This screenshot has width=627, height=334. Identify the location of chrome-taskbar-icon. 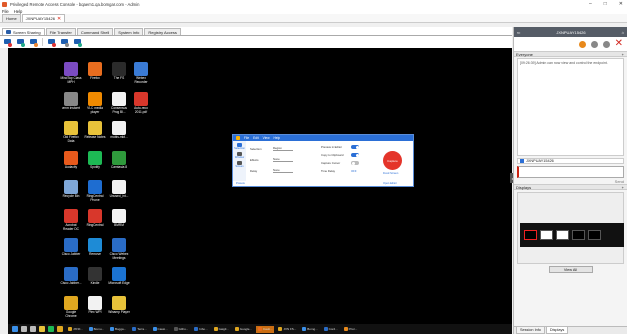
(60, 329).